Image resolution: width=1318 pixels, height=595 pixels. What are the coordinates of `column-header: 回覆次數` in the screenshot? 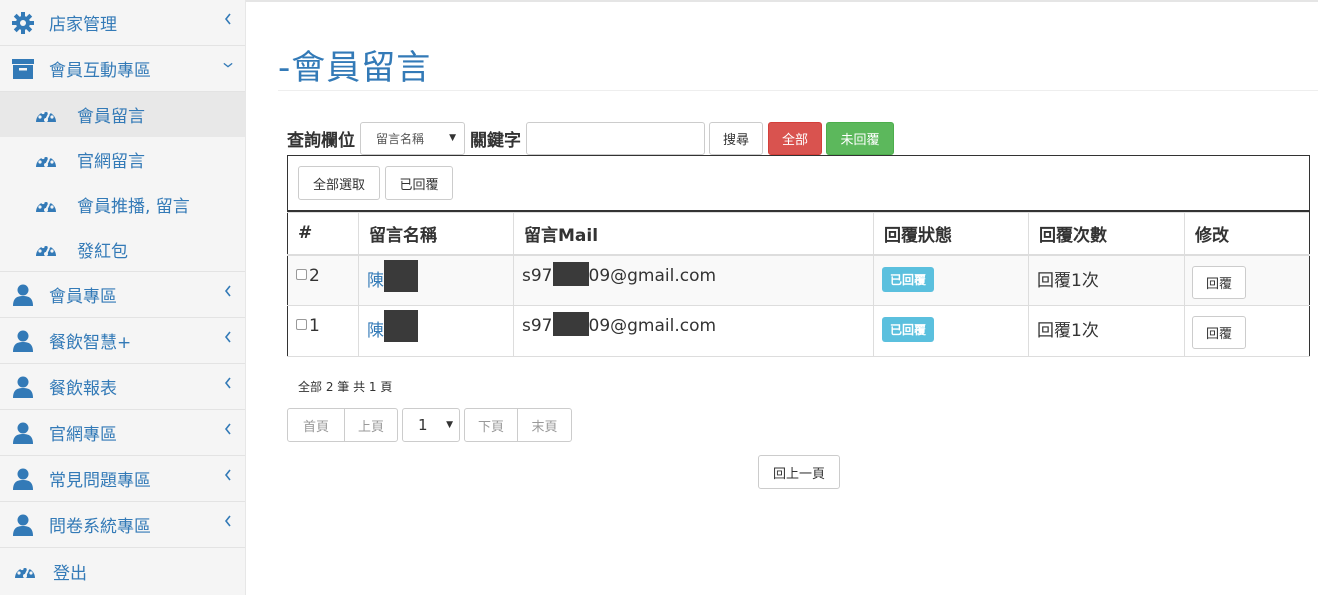 It's located at (1106, 234).